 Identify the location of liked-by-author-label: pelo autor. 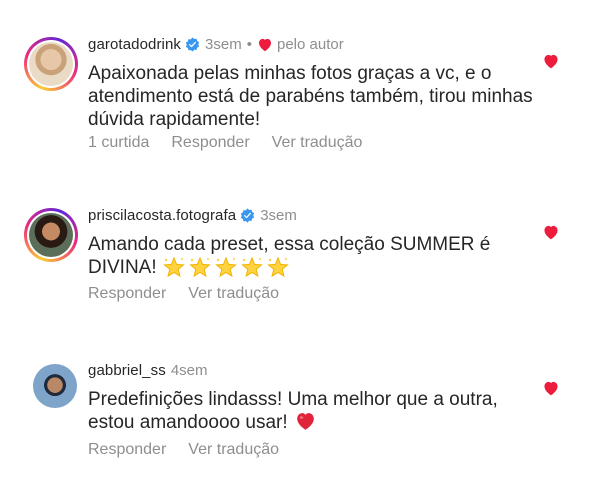
(310, 44).